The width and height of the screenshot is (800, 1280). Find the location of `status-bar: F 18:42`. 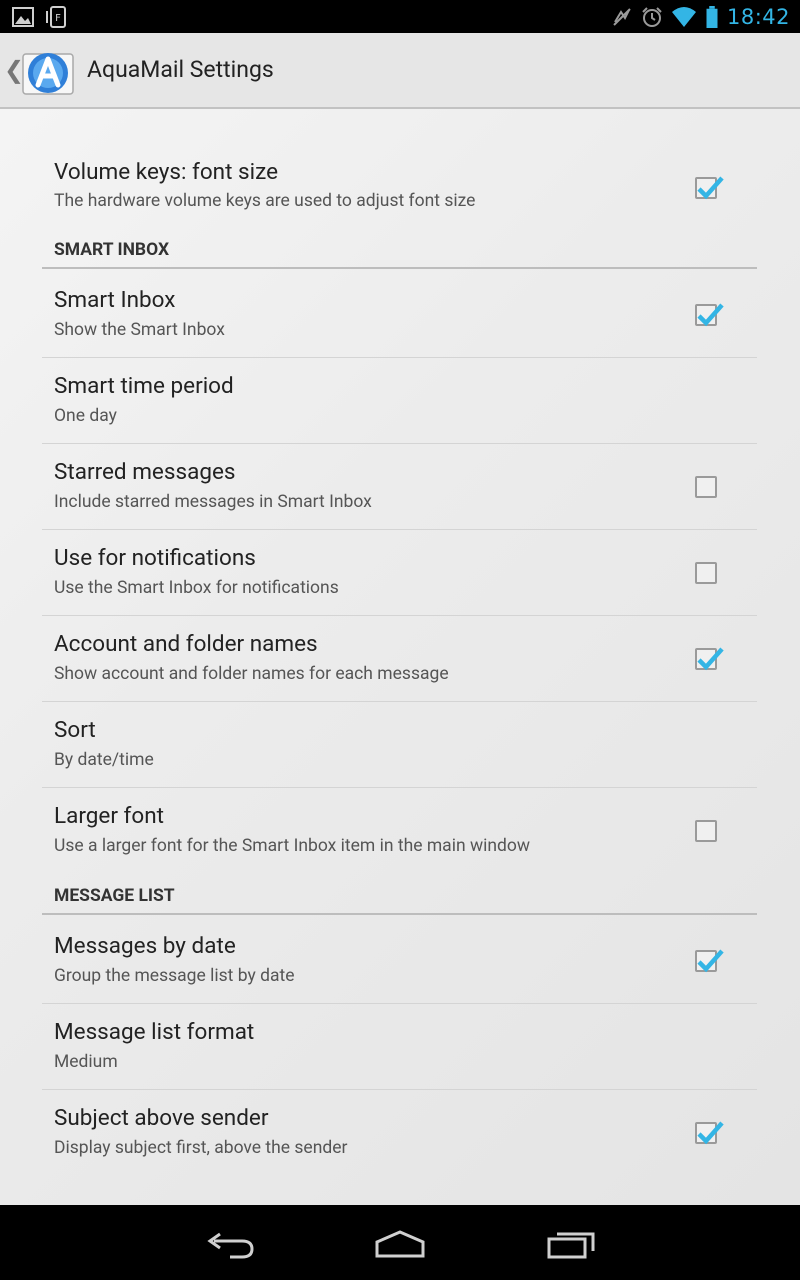

status-bar: F 18:42 is located at coordinates (400, 16).